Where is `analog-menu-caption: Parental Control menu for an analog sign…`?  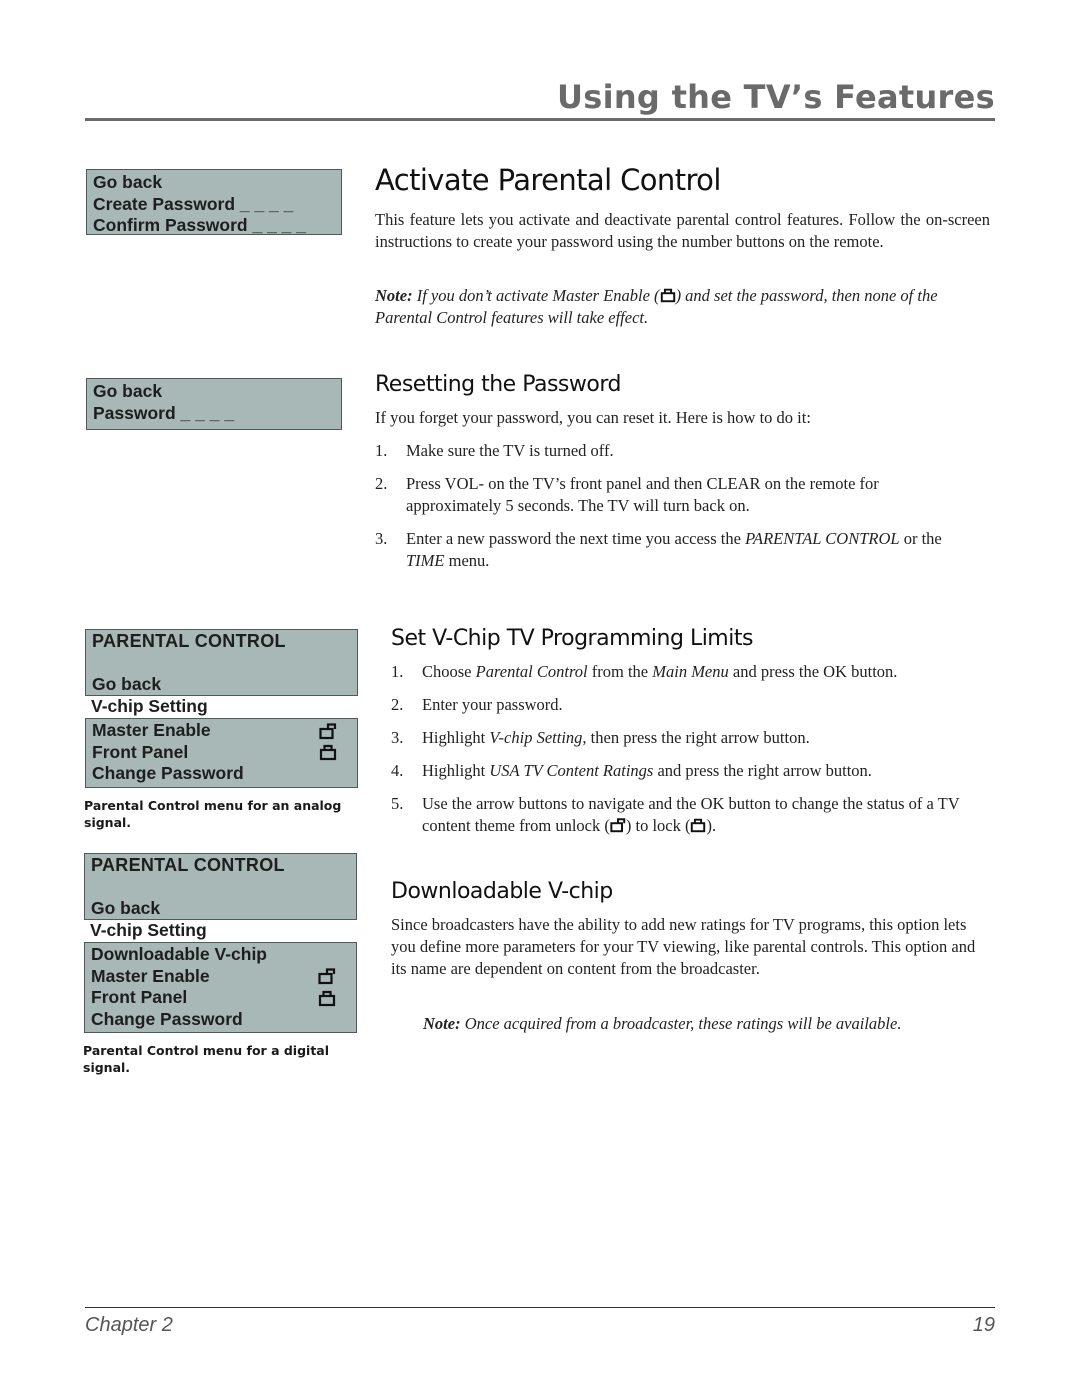
analog-menu-caption: Parental Control menu for an analog sign… is located at coordinates (213, 814).